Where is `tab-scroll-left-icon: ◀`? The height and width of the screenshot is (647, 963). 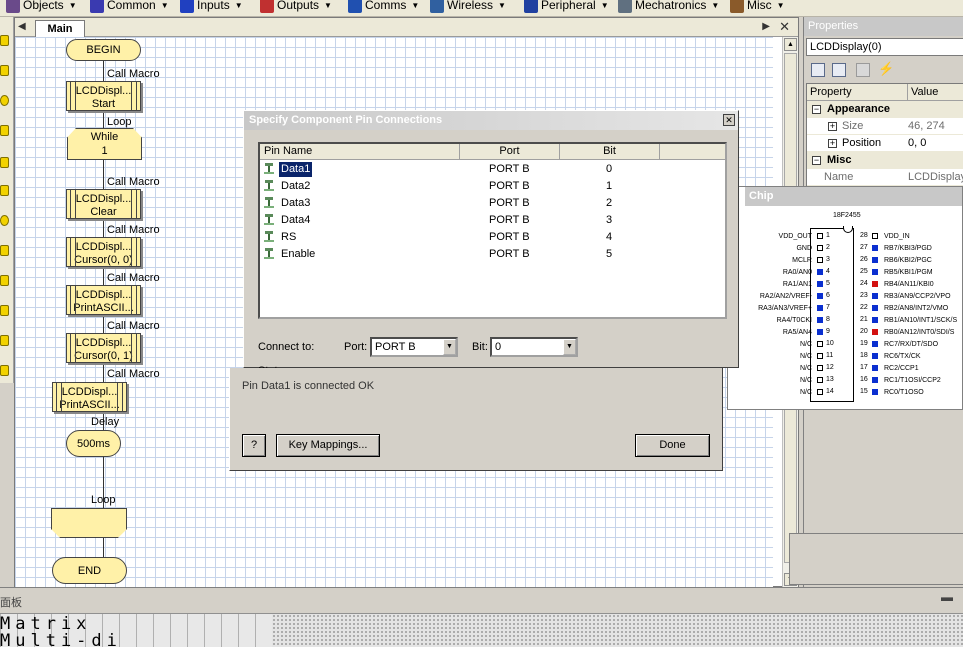
tab-scroll-left-icon: ◀ is located at coordinates (22, 26).